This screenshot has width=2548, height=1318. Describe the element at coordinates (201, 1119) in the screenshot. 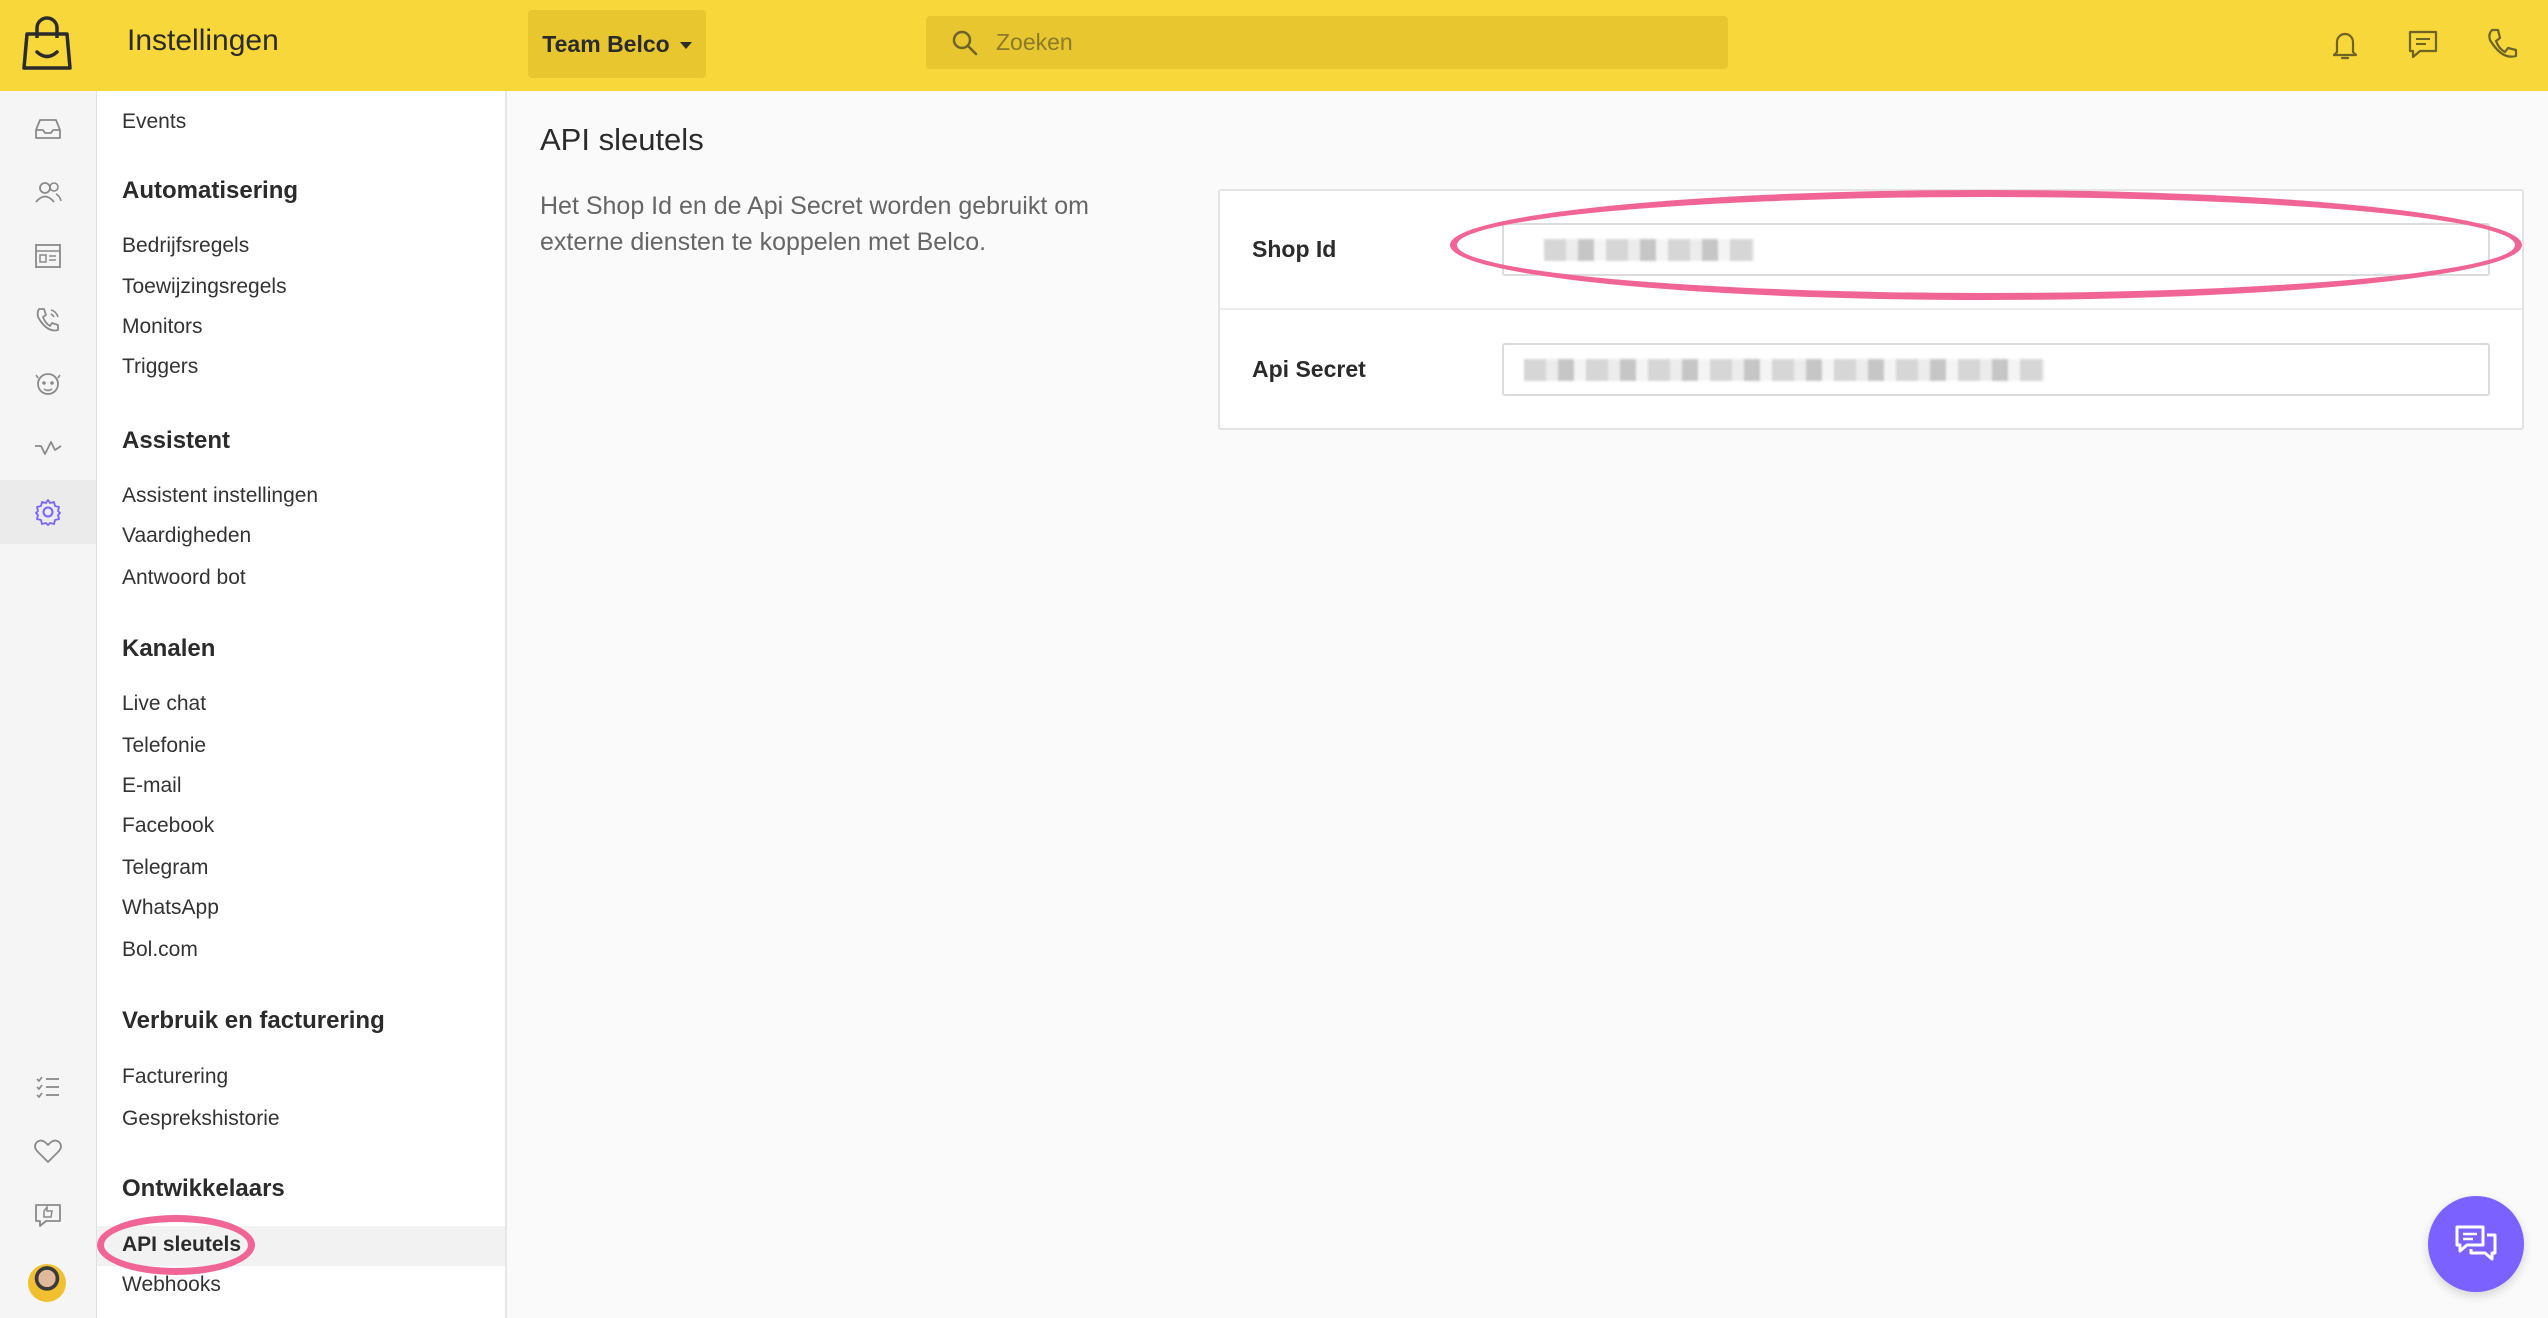

I see `nav-item-gesprekshistorie: Gesprekshistorie` at that location.